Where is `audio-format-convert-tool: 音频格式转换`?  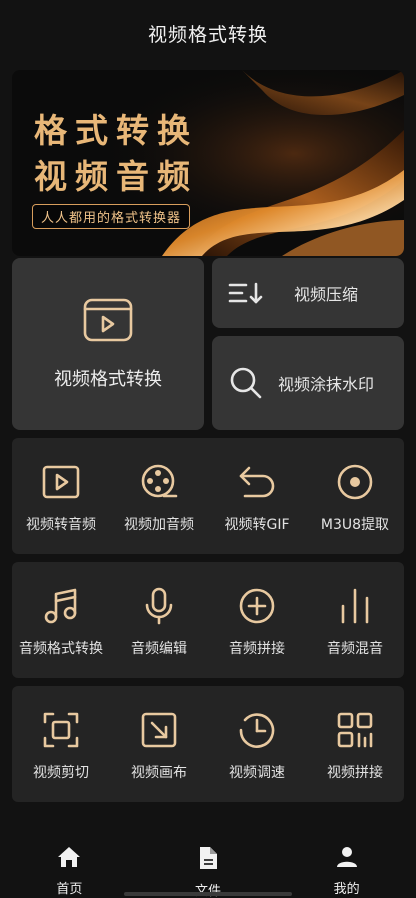
audio-format-convert-tool: 音频格式转换 is located at coordinates (61, 620).